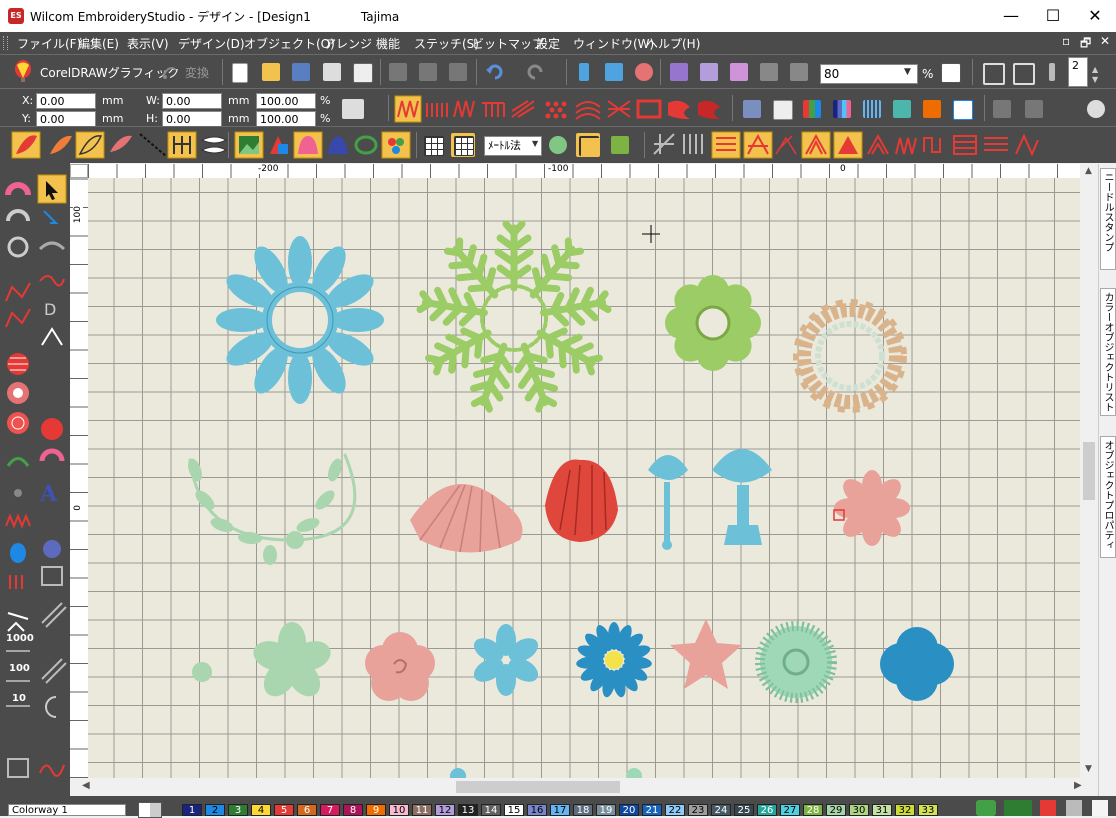 This screenshot has width=1116, height=818. I want to click on grid-button, so click(433, 145).